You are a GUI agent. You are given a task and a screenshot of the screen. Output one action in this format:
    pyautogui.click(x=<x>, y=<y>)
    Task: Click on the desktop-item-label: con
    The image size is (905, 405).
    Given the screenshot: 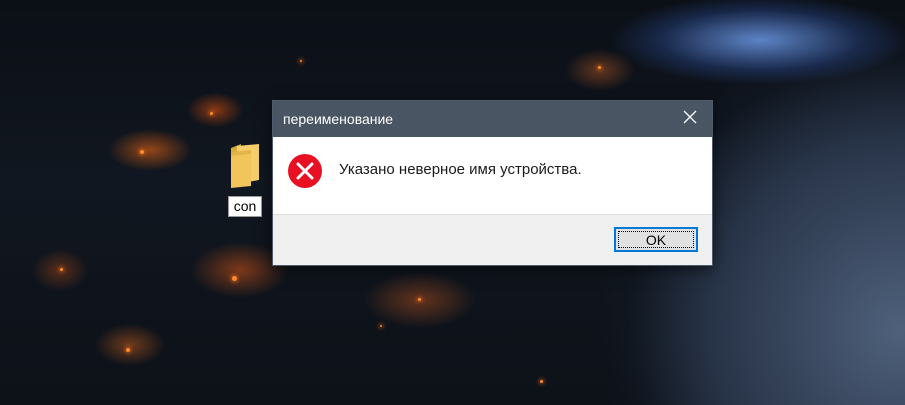 What is the action you would take?
    pyautogui.click(x=245, y=206)
    